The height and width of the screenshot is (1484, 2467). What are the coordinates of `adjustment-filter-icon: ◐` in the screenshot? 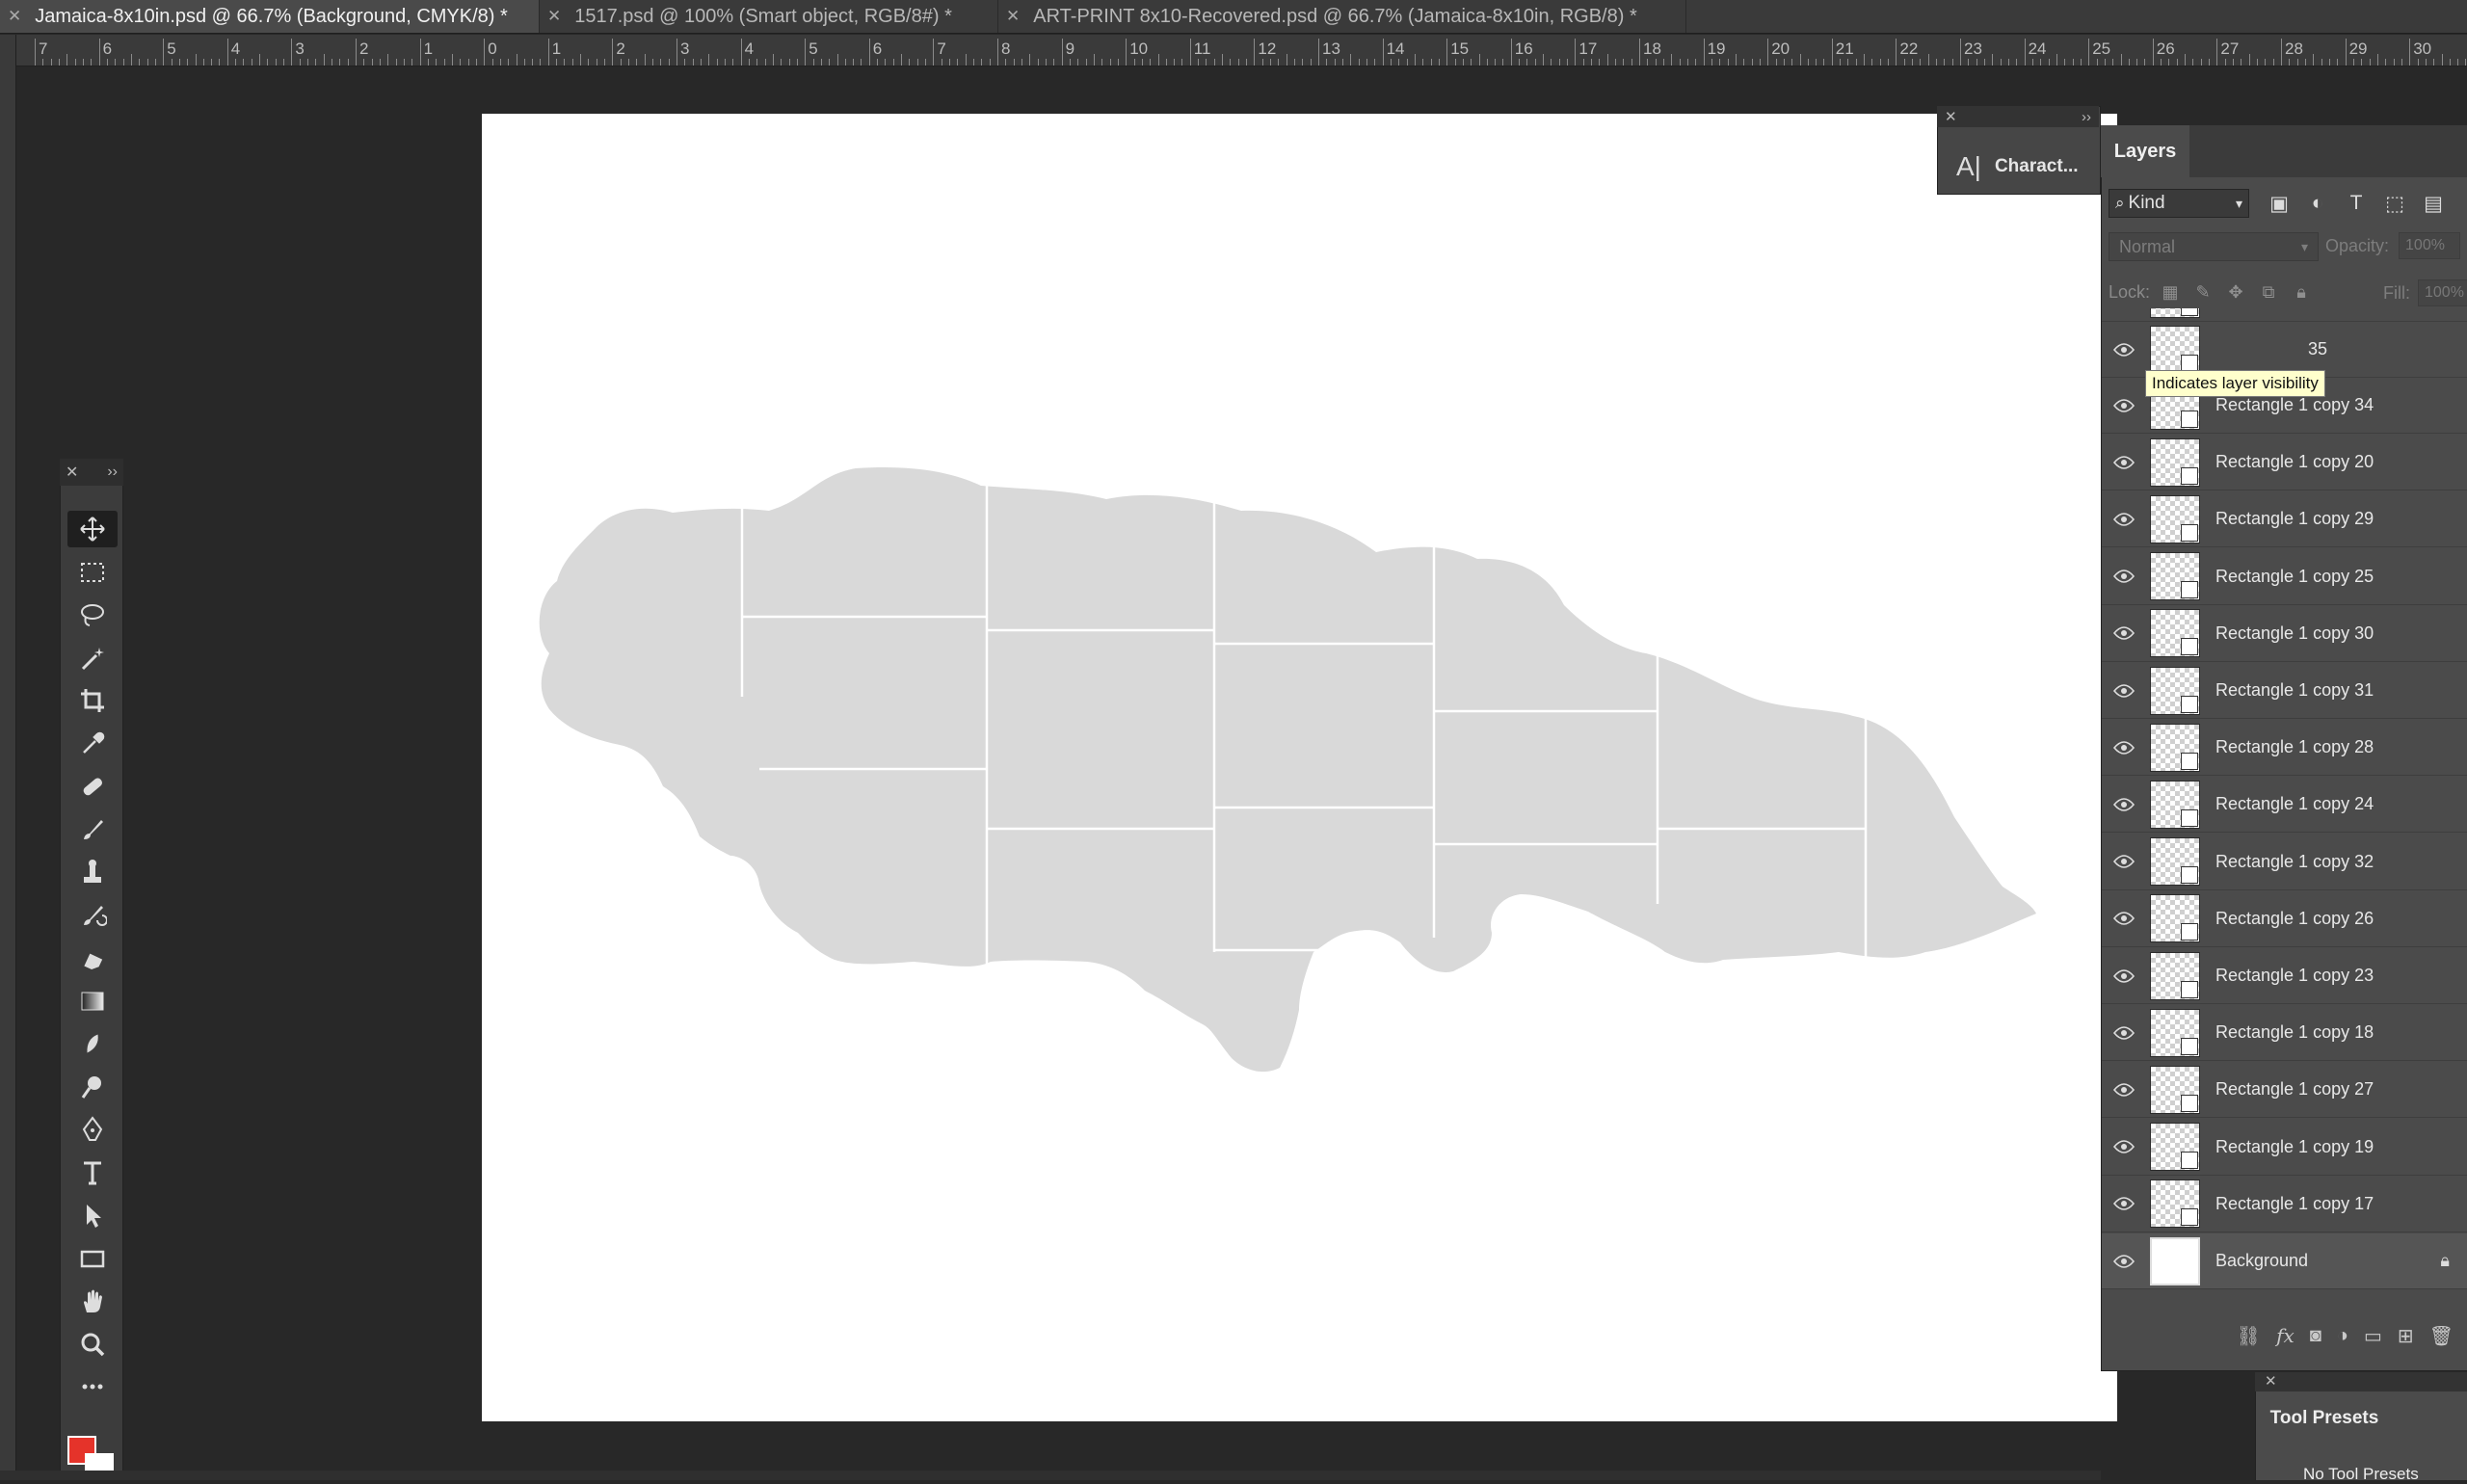 It's located at (2317, 203).